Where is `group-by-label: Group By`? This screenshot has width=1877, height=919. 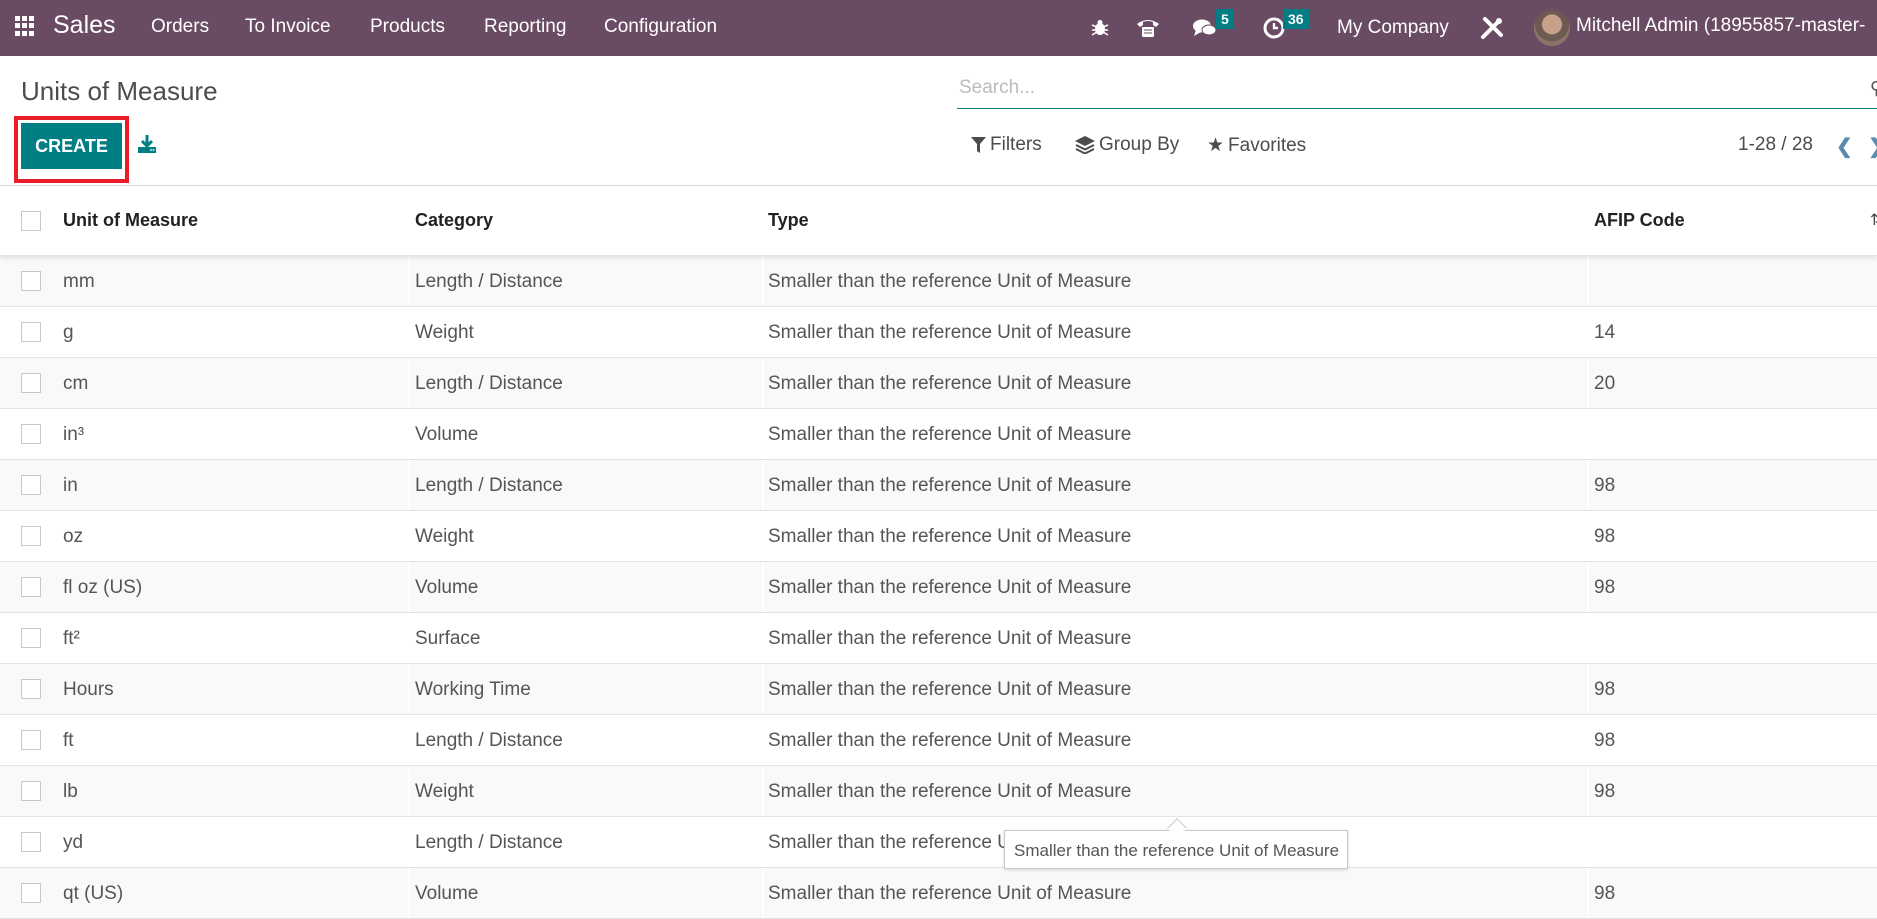
group-by-label: Group By is located at coordinates (1139, 144).